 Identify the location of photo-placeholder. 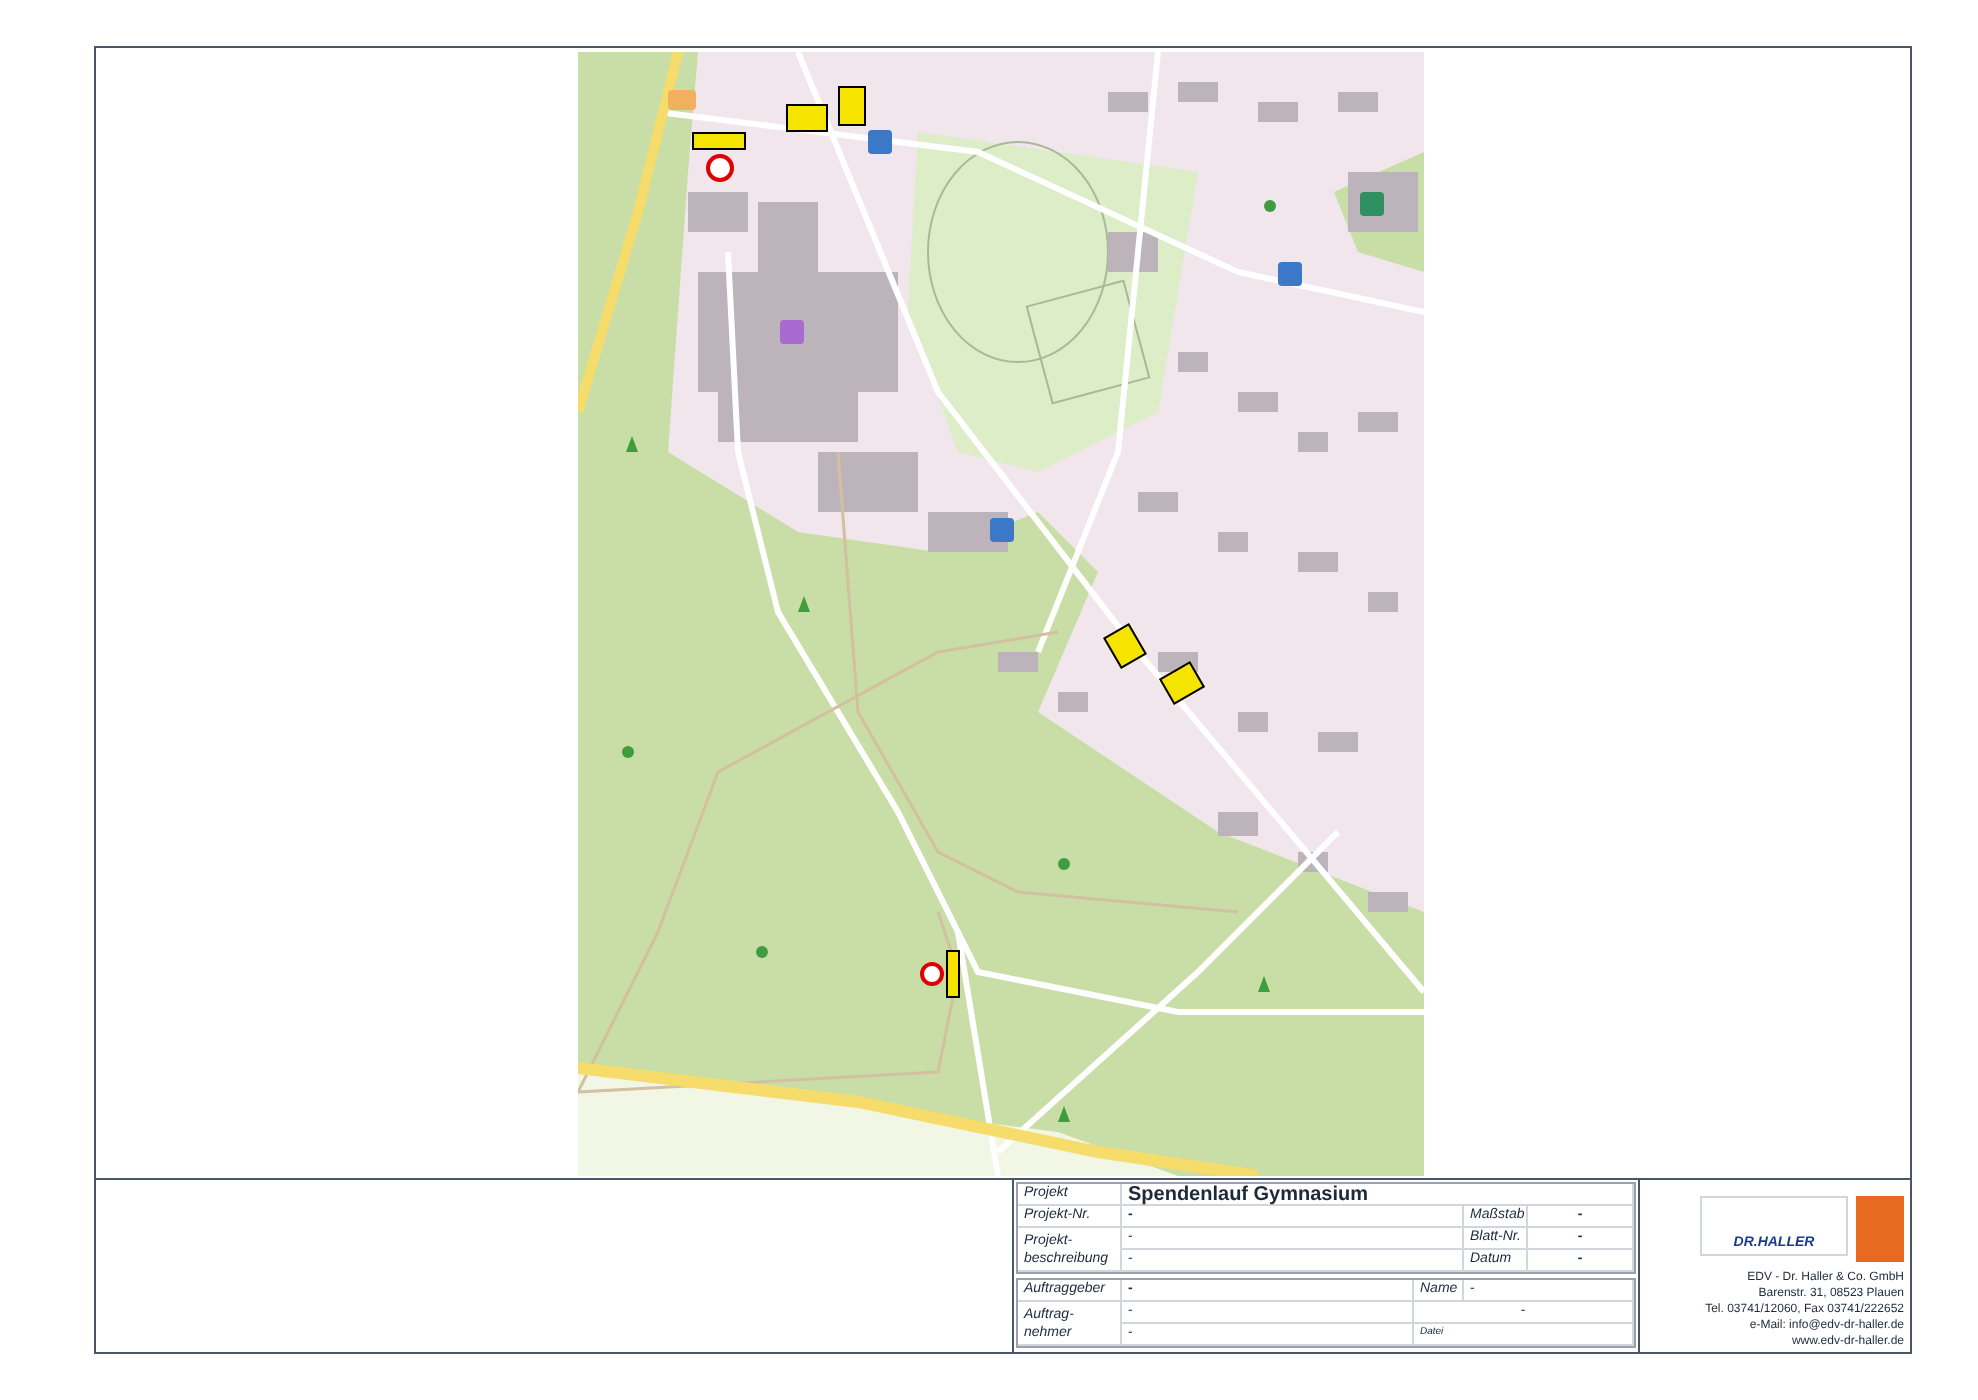
(1880, 1229).